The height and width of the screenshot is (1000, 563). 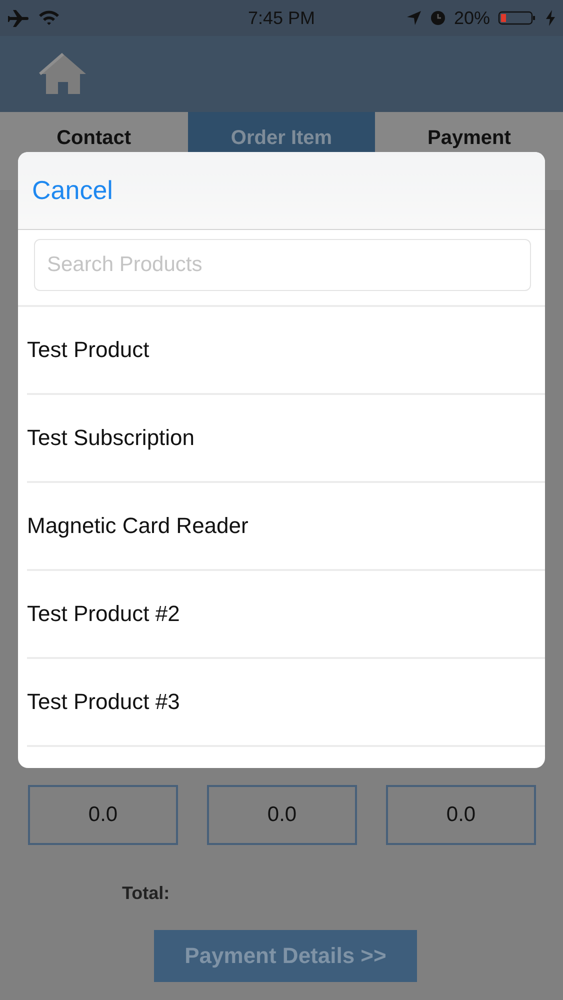 What do you see at coordinates (19, 18) in the screenshot?
I see `airplane-icon` at bounding box center [19, 18].